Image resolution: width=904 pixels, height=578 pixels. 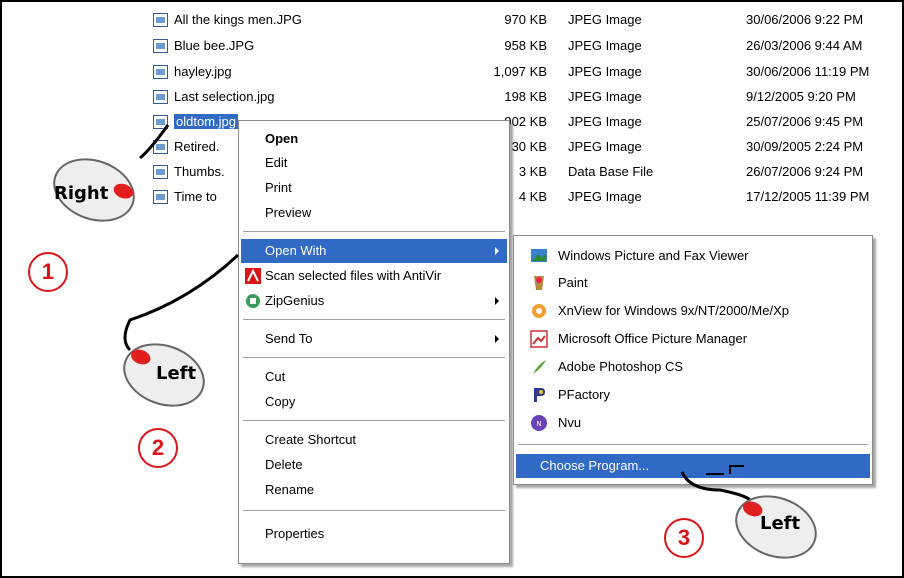 What do you see at coordinates (611, 171) in the screenshot?
I see `file-type: Data Base File` at bounding box center [611, 171].